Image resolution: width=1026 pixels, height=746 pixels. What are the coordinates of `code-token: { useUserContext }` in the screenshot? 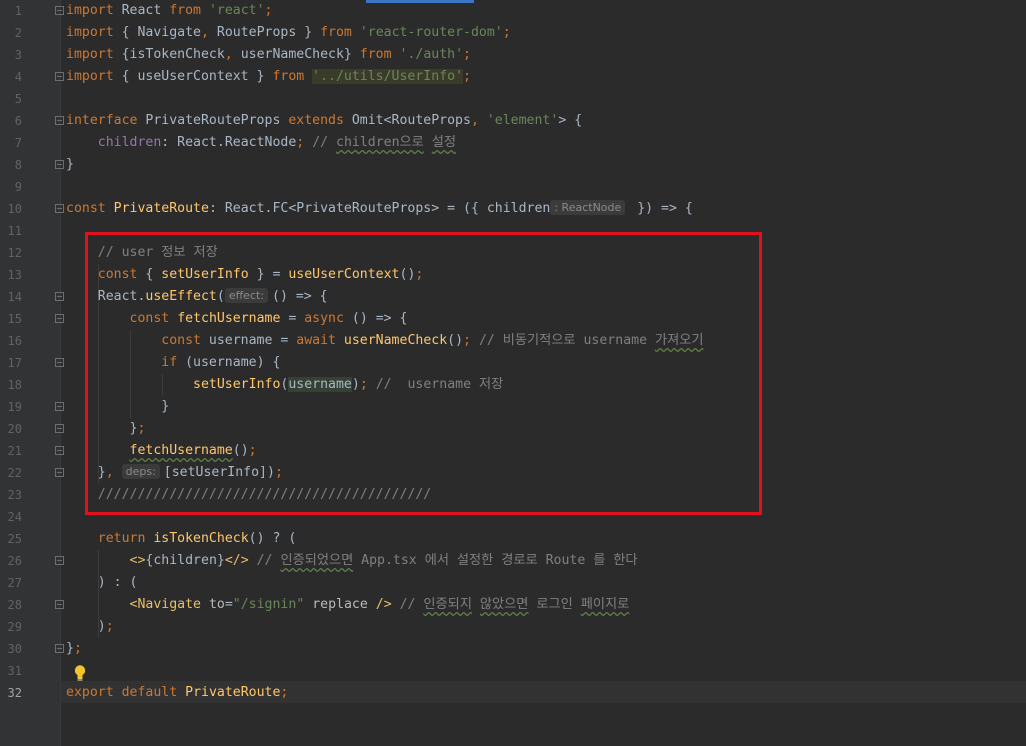 It's located at (193, 76).